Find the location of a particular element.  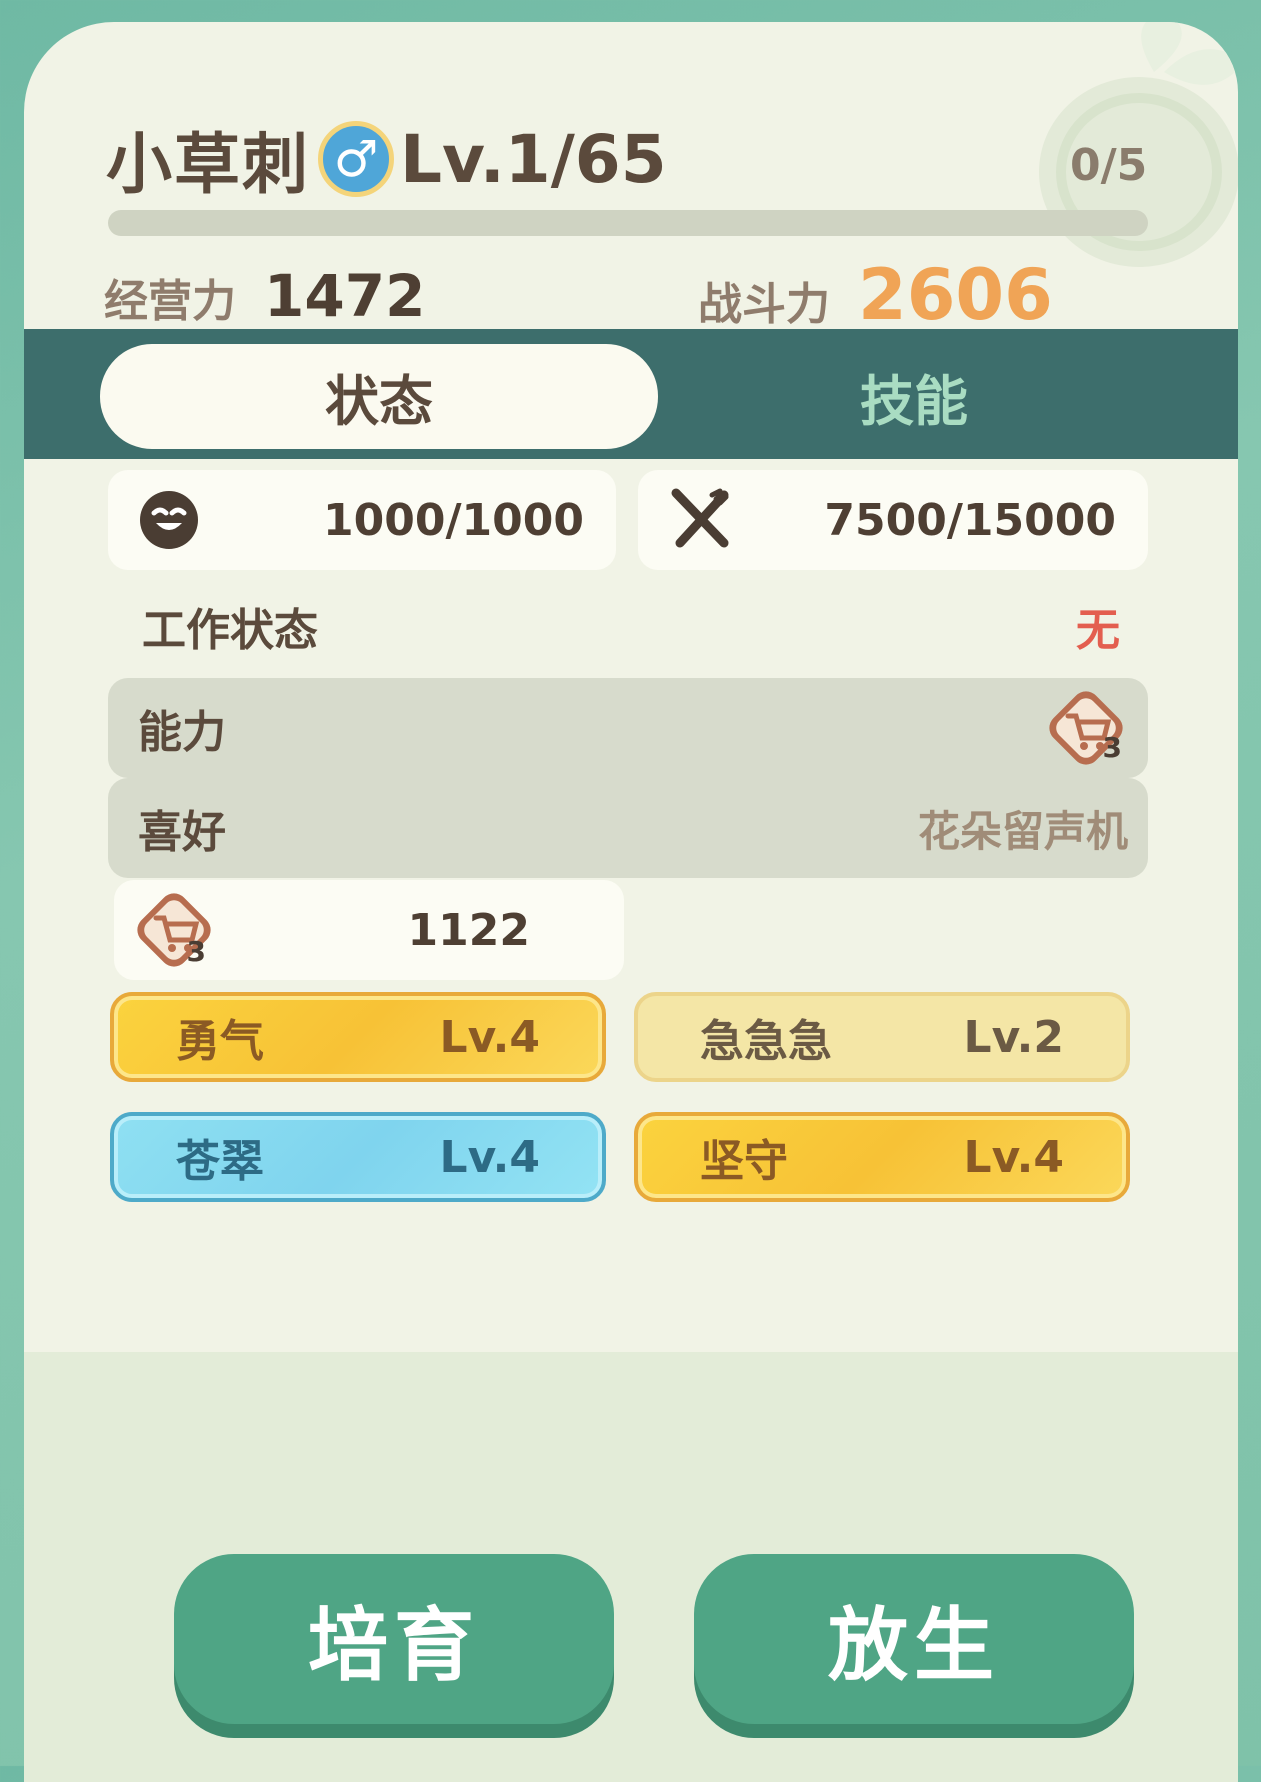

trait-name: 坚守 is located at coordinates (744, 1161).